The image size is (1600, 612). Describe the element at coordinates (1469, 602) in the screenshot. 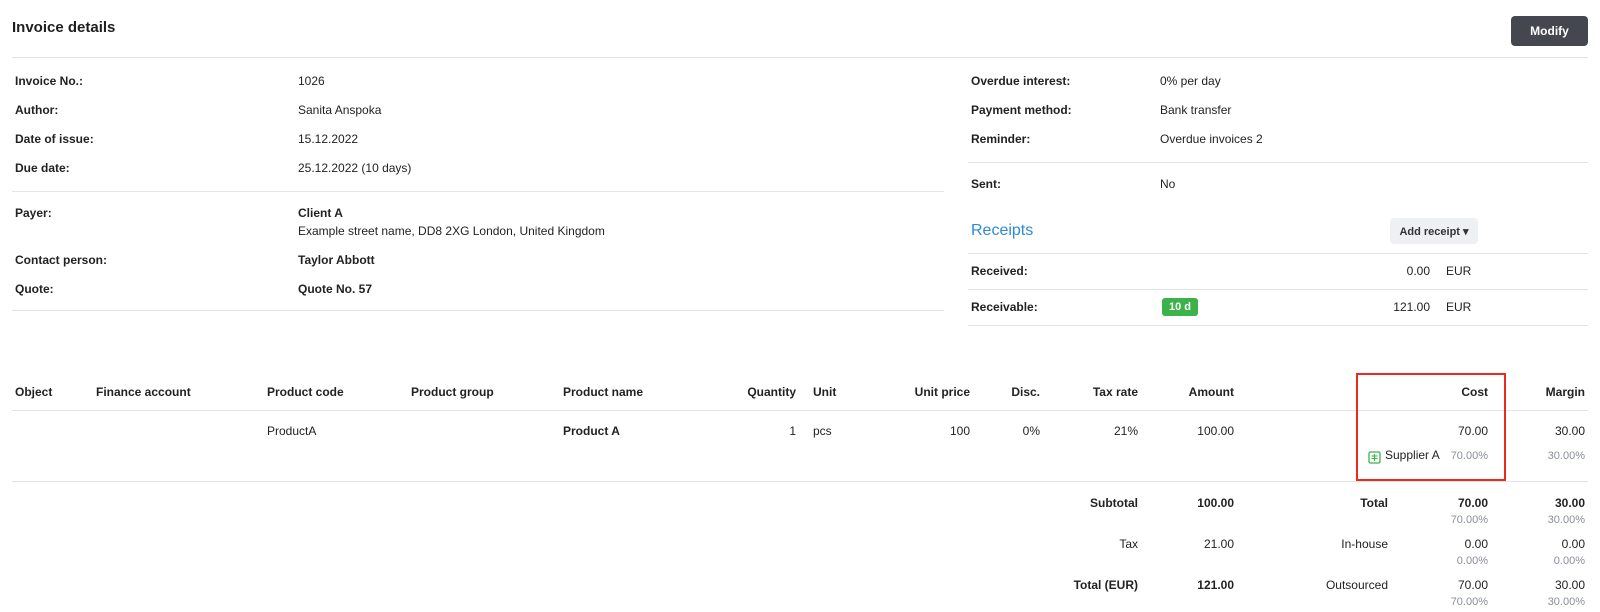

I see `cost-outsourced-pct: 70.00%` at that location.